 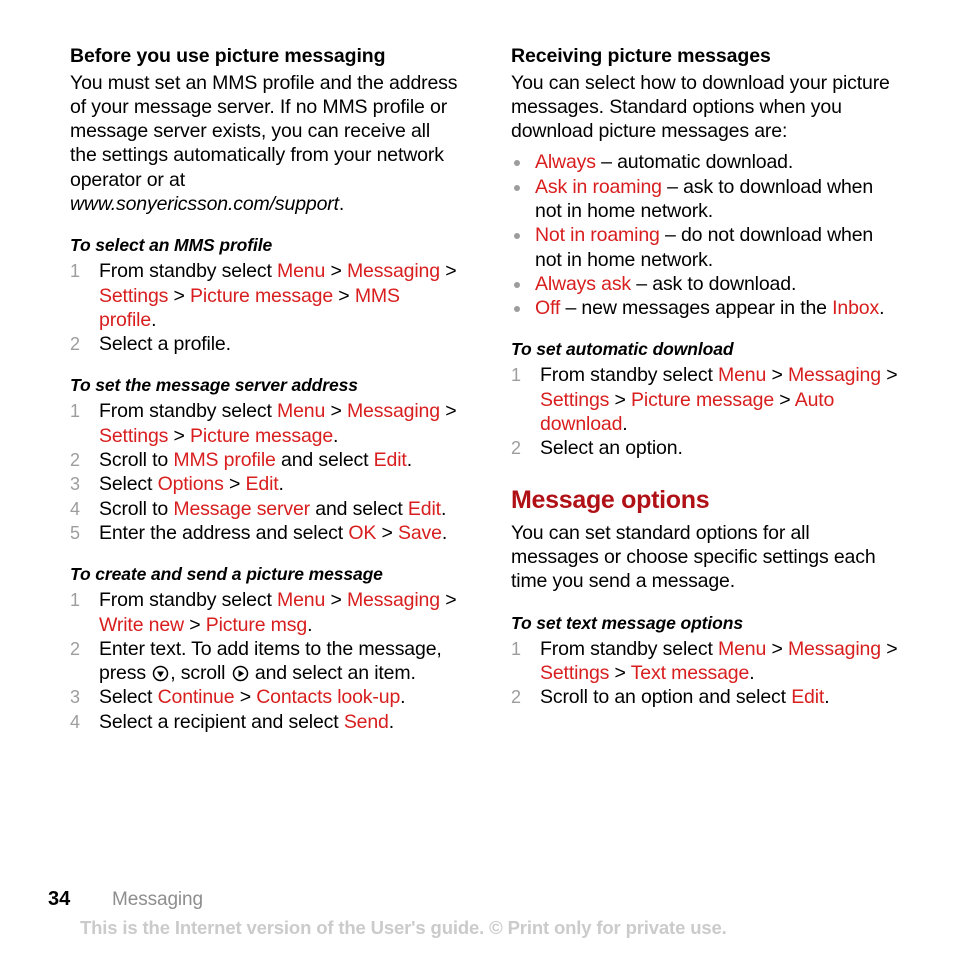 I want to click on step-text: Select, so click(x=128, y=697).